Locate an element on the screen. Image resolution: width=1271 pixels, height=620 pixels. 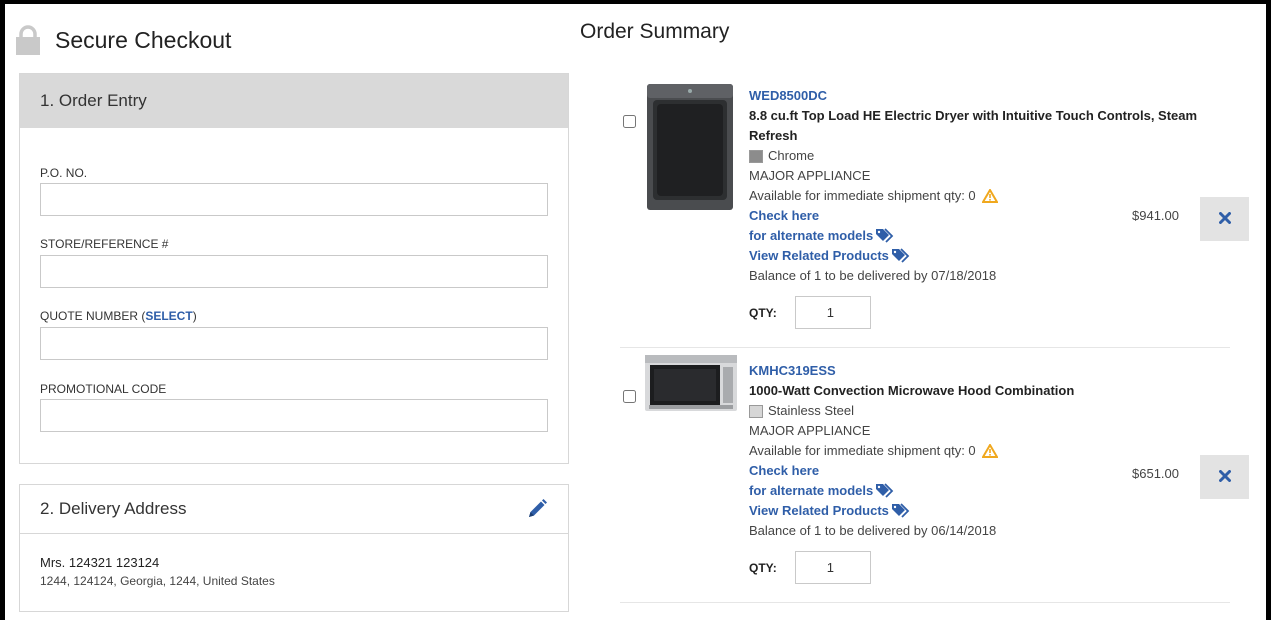
item-color-name: Stainless Steel is located at coordinates (811, 410).